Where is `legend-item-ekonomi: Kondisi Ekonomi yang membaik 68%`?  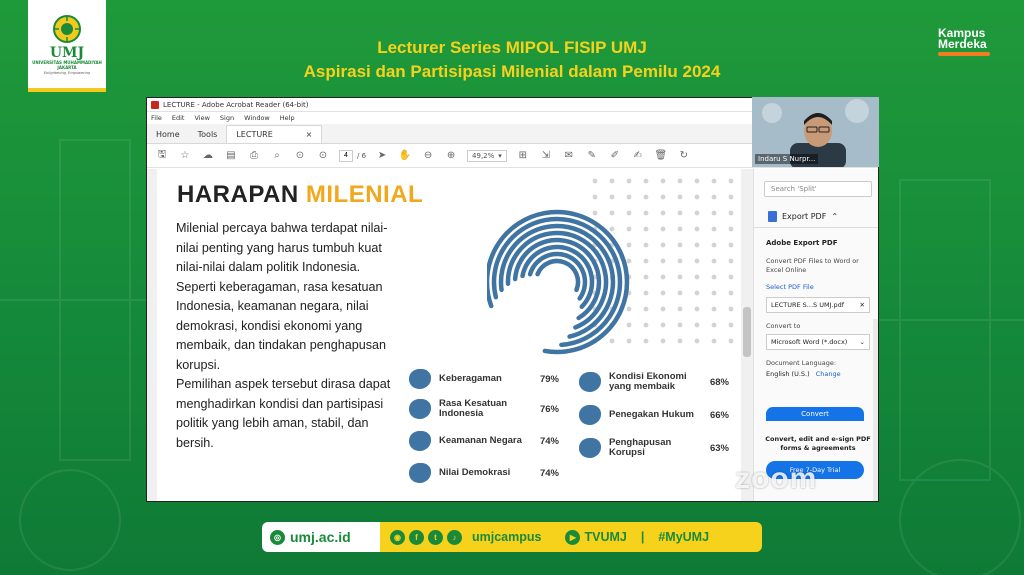
legend-item-ekonomi: Kondisi Ekonomi yang membaik 68% is located at coordinates (654, 382).